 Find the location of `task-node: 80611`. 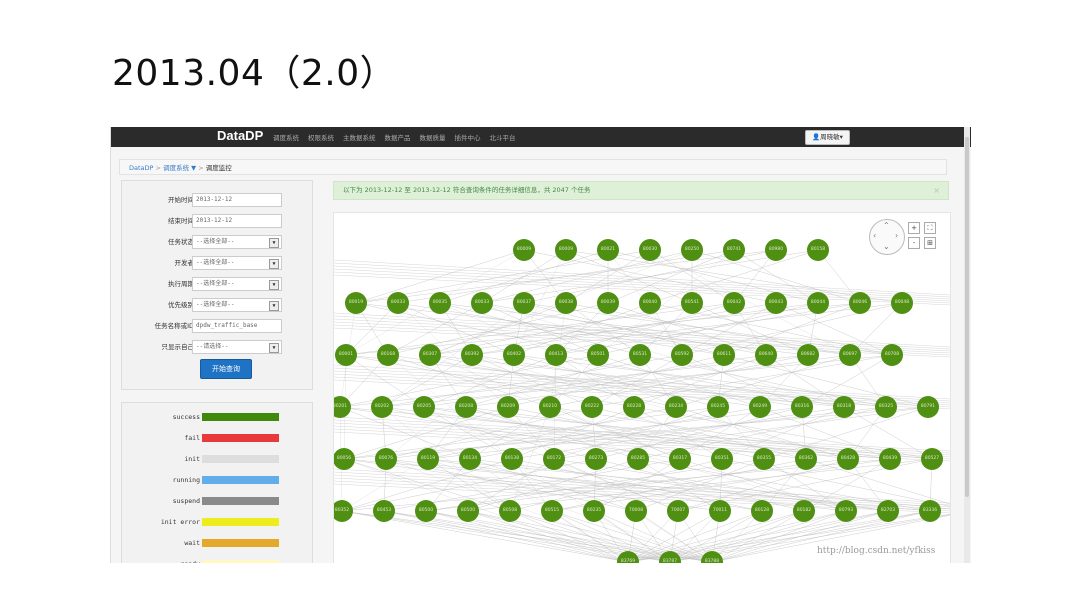

task-node: 80611 is located at coordinates (724, 355).